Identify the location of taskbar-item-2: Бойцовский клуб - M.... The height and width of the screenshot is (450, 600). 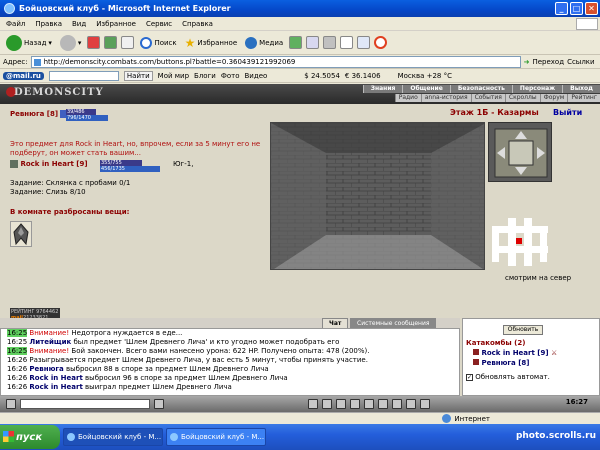
(216, 437).